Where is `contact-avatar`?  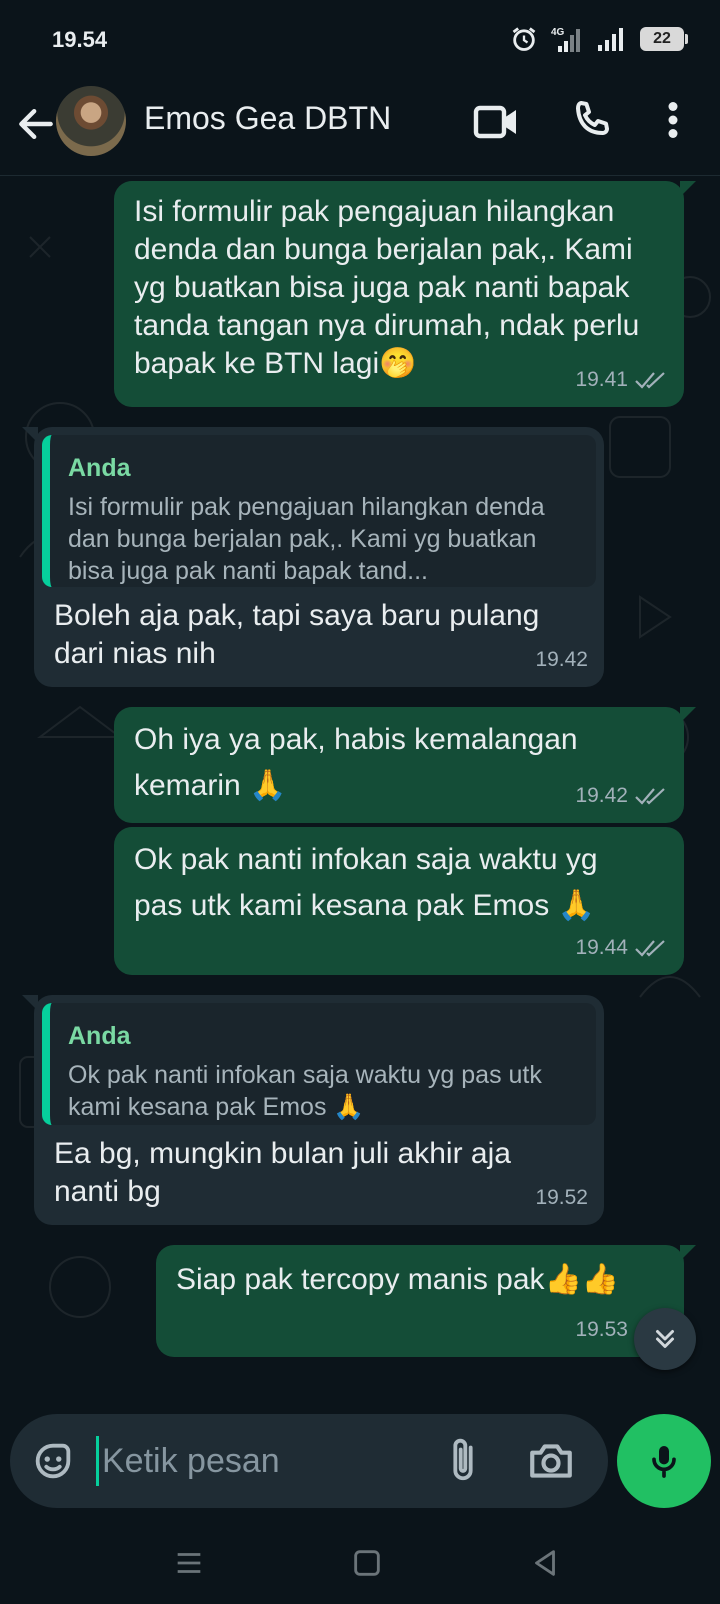 contact-avatar is located at coordinates (91, 121).